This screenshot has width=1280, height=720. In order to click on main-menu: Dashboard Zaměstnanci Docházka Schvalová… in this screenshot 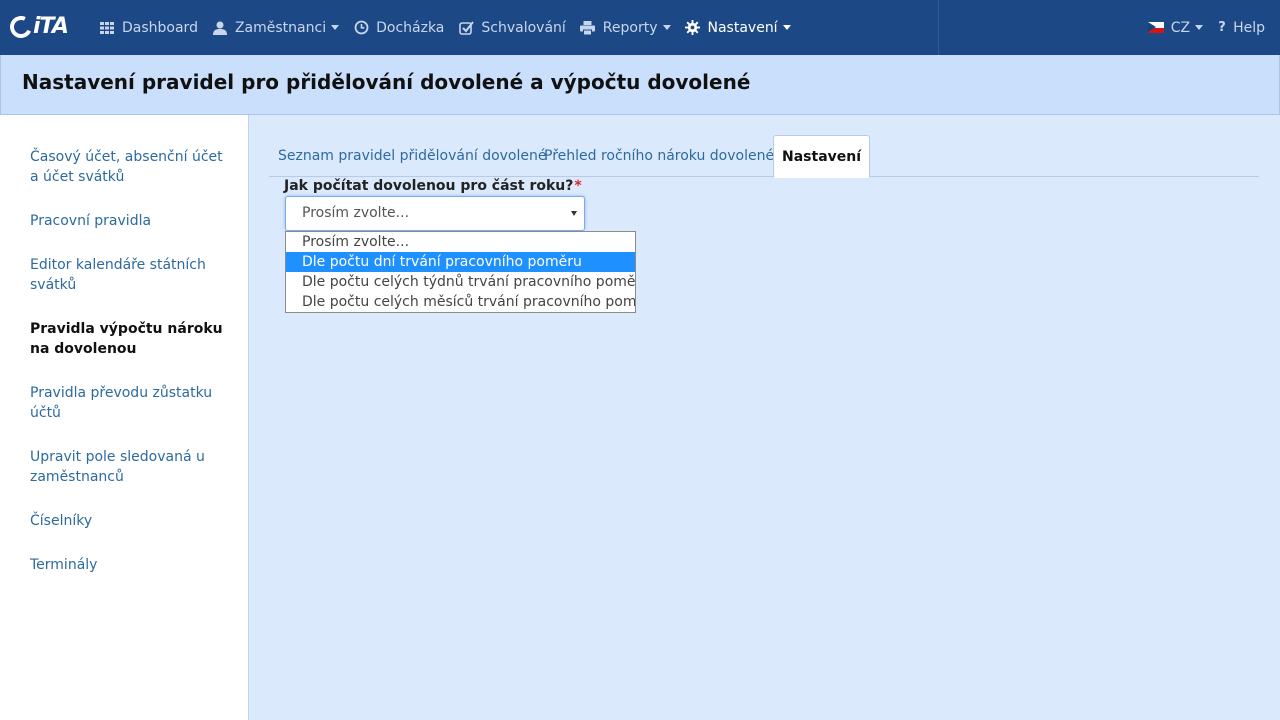, I will do `click(445, 27)`.